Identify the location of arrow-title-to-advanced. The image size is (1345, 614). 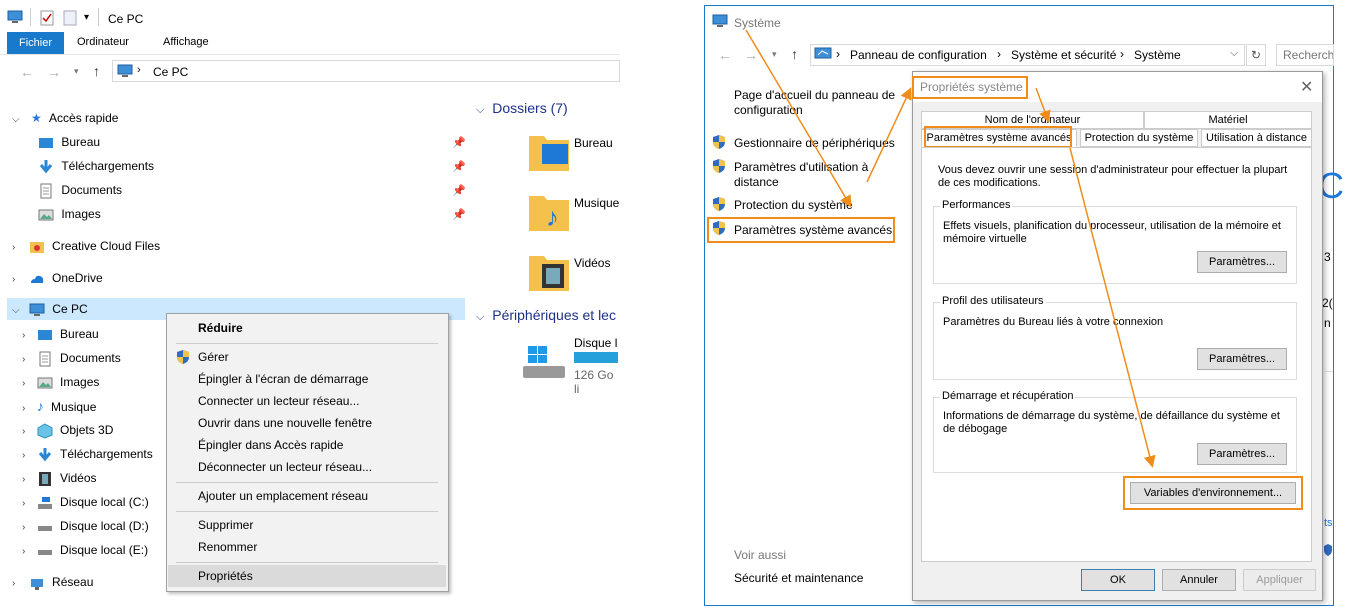
(798, 118).